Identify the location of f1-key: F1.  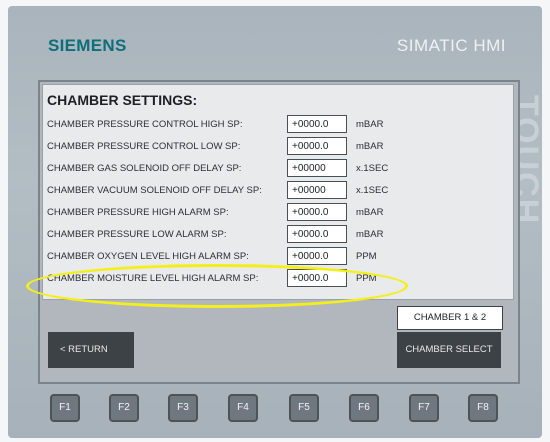
(65, 408).